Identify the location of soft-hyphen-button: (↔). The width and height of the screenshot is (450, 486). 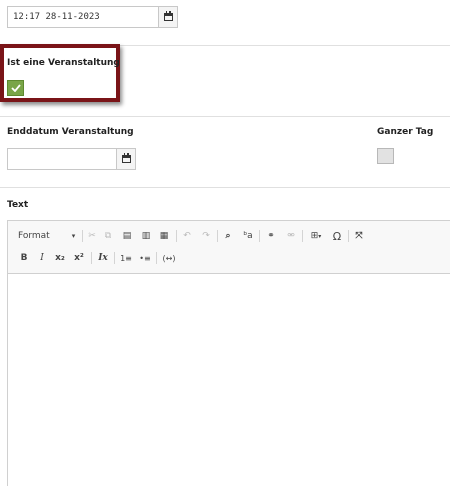
(169, 258).